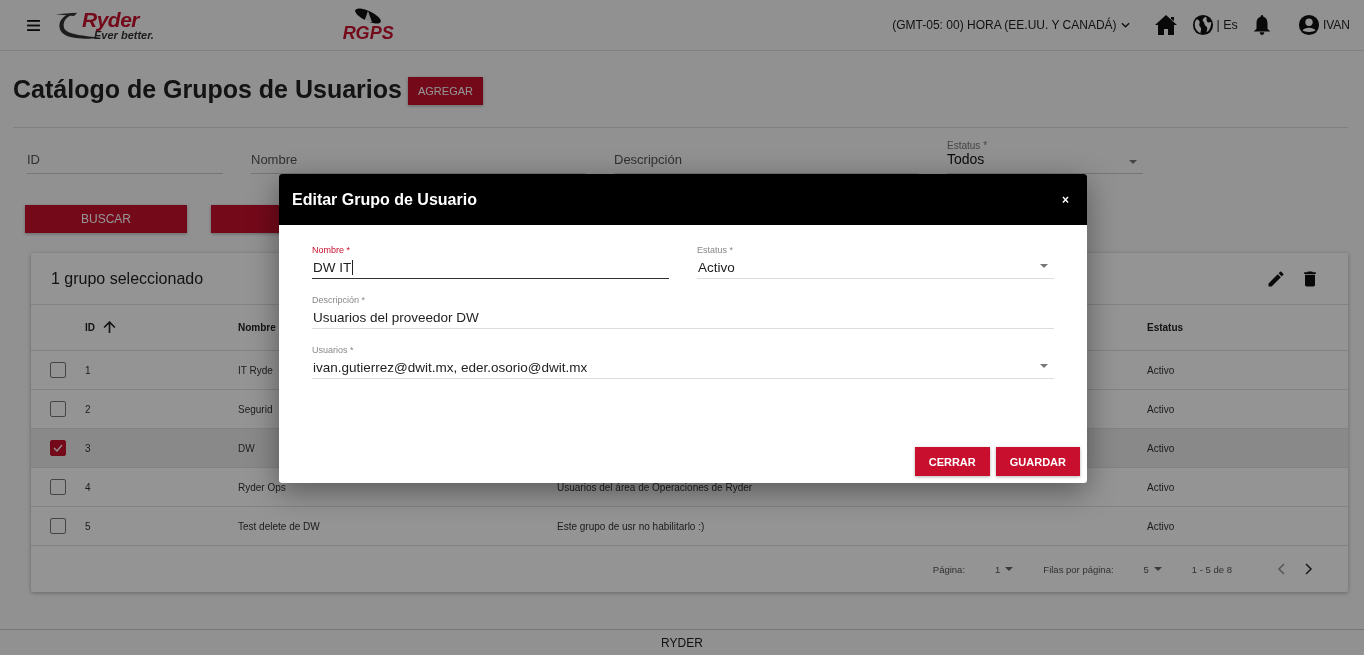  Describe the element at coordinates (683, 362) in the screenshot. I see `select-field: Usuarios * ivan.gutierrez@dwit.mx, eder.osorio@dwit.mx` at that location.